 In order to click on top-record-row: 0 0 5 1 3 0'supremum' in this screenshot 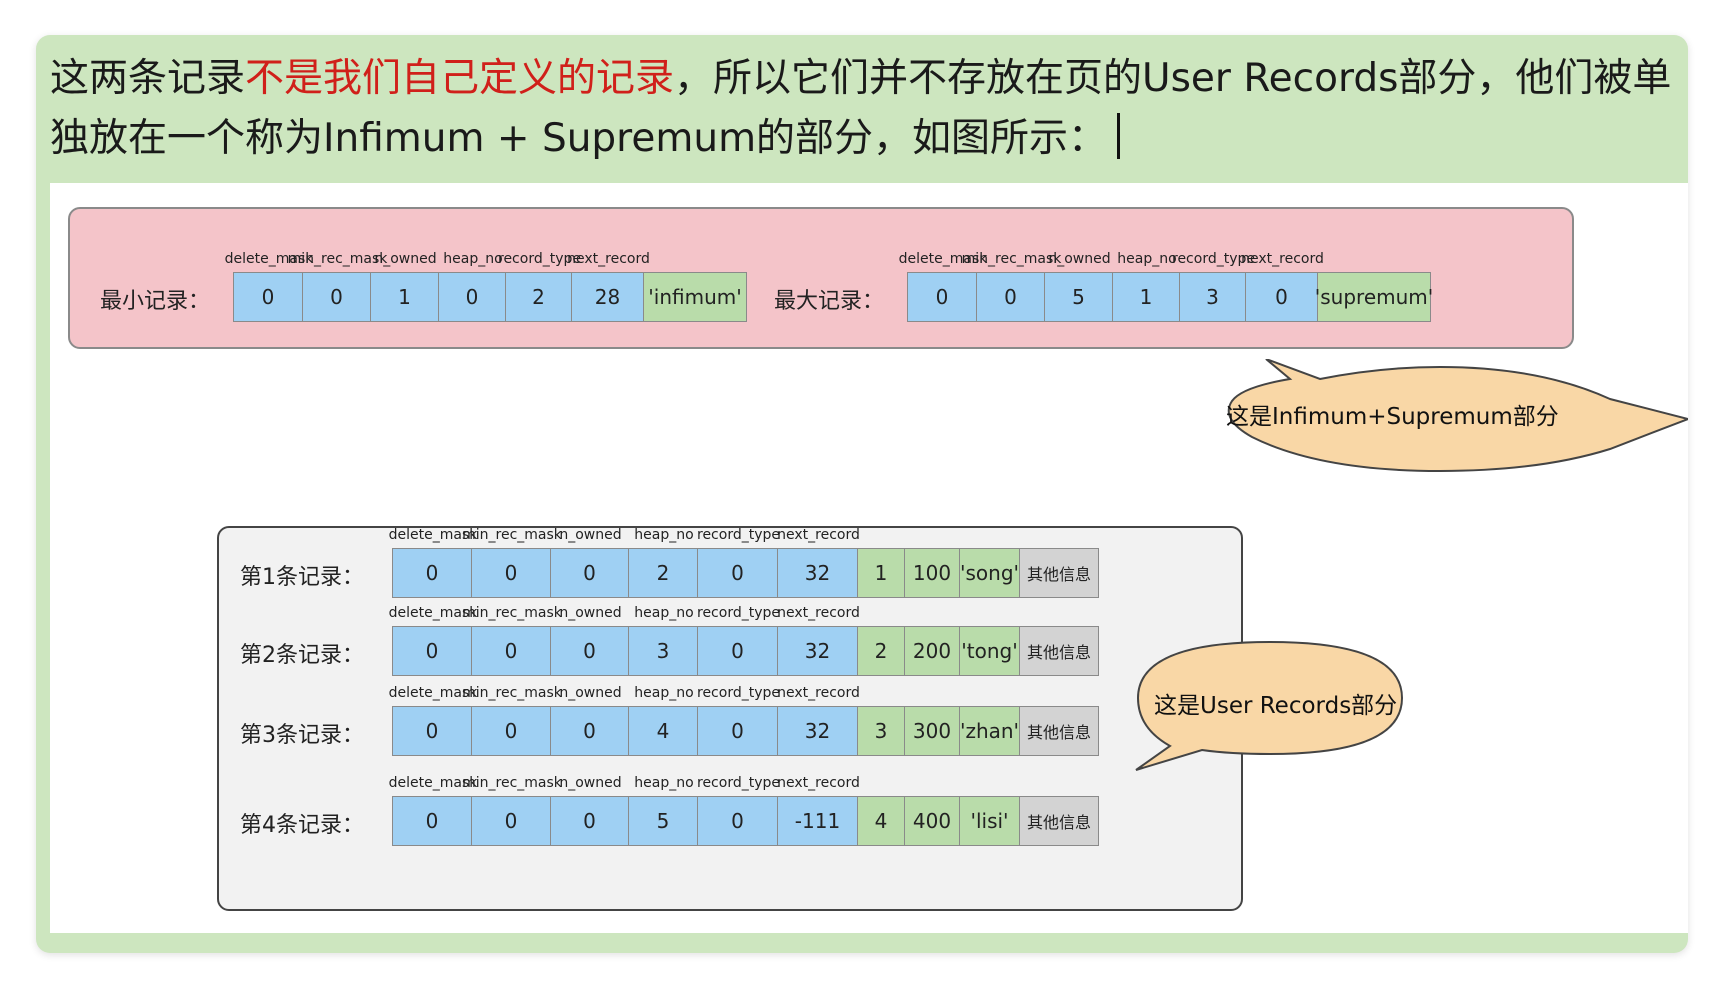, I will do `click(1170, 297)`.